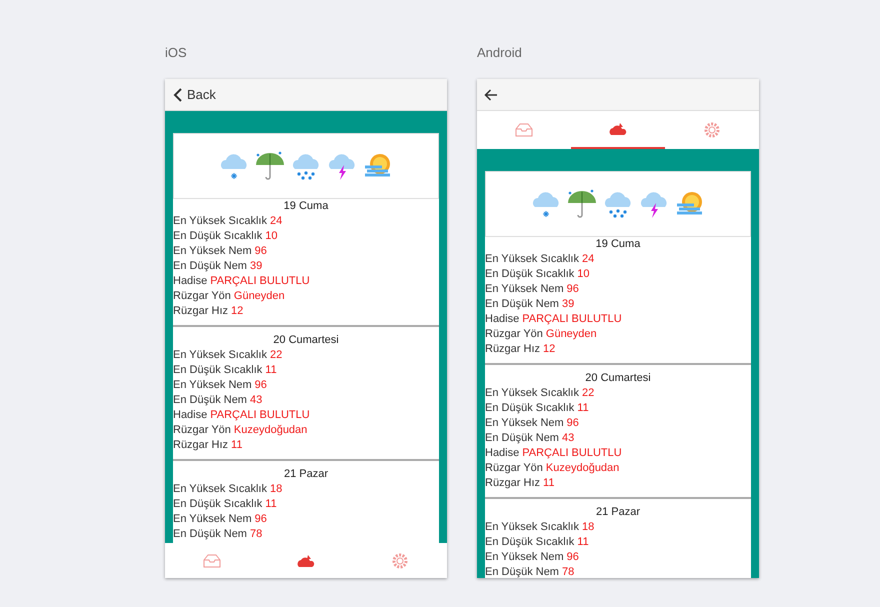  Describe the element at coordinates (491, 94) in the screenshot. I see `back-arrow-icon` at that location.